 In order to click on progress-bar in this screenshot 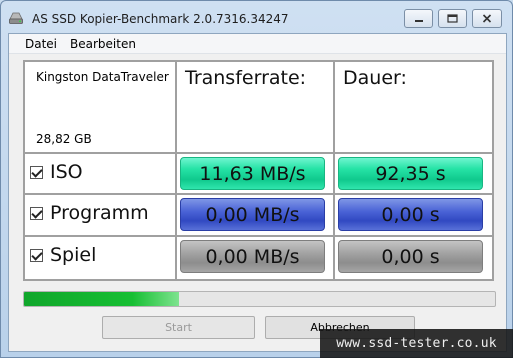, I will do `click(259, 299)`.